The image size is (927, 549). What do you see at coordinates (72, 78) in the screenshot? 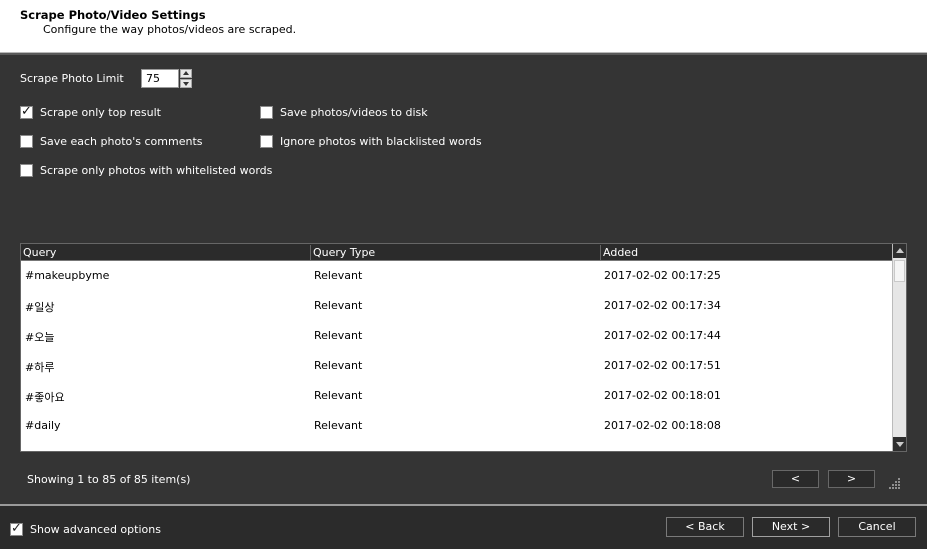
I see `photo-limit-label: Scrape Photo Limit` at bounding box center [72, 78].